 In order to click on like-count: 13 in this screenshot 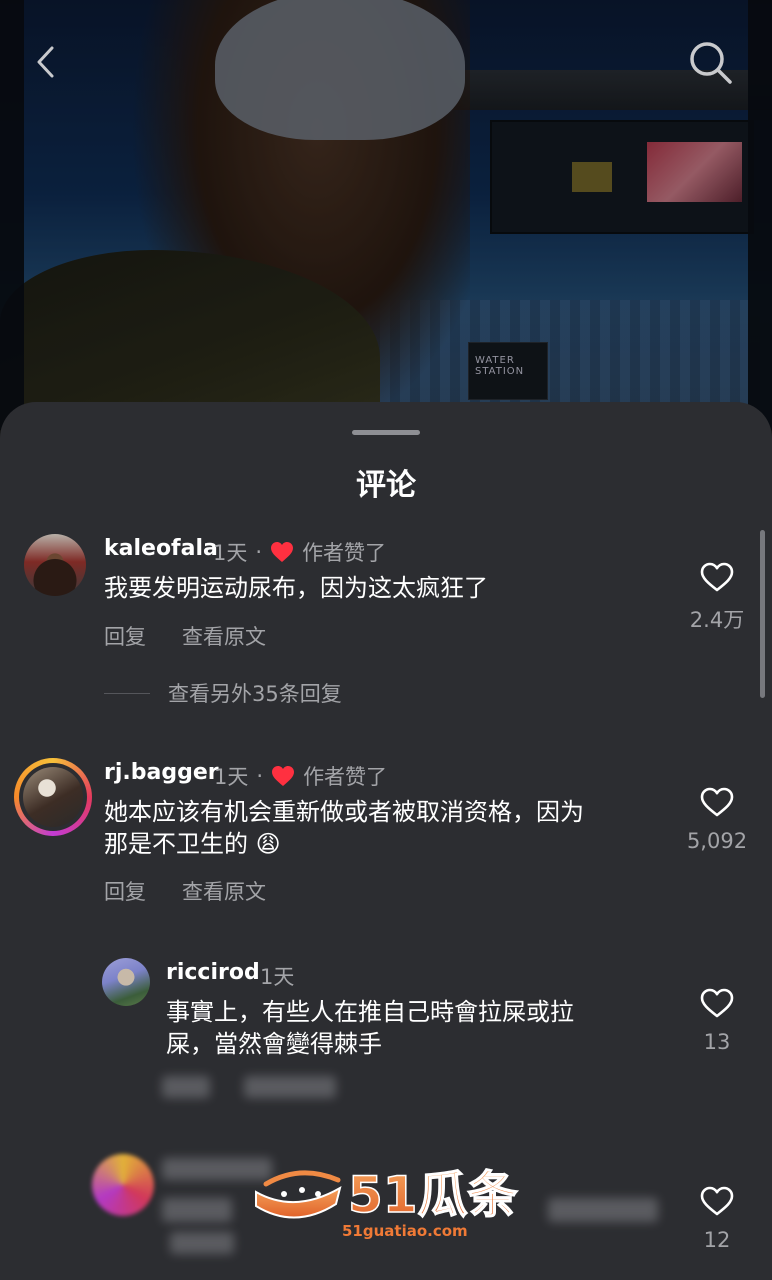, I will do `click(717, 1042)`.